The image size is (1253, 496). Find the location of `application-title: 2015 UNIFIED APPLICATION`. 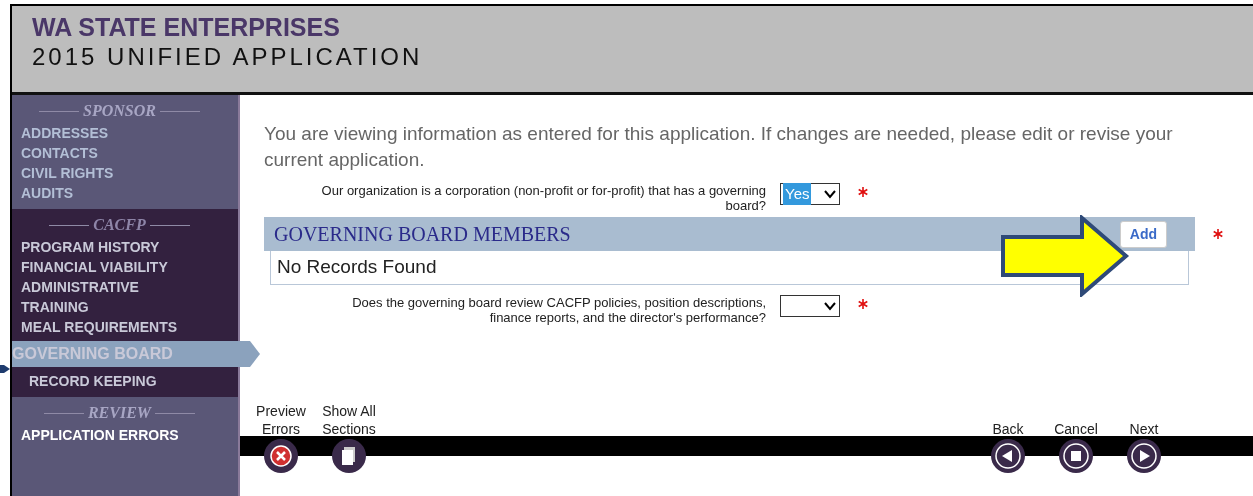

application-title: 2015 UNIFIED APPLICATION is located at coordinates (228, 57).